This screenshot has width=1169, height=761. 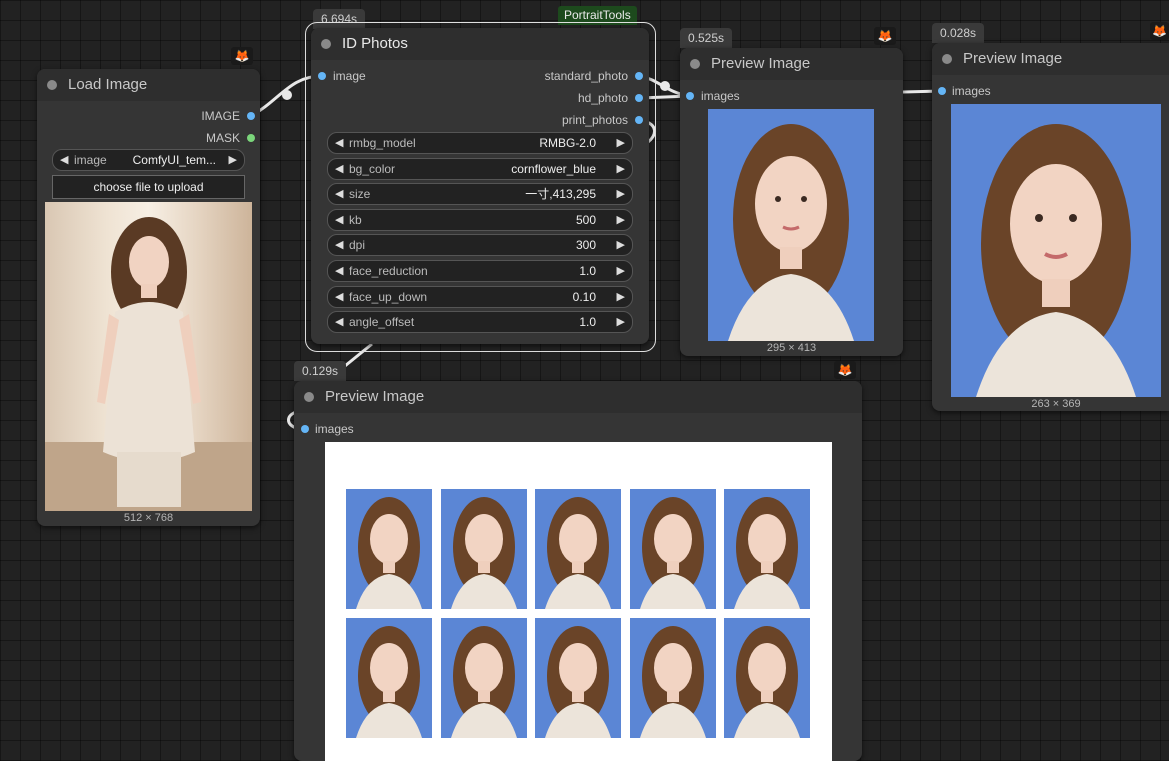 I want to click on standard-photo-preview, so click(x=791, y=225).